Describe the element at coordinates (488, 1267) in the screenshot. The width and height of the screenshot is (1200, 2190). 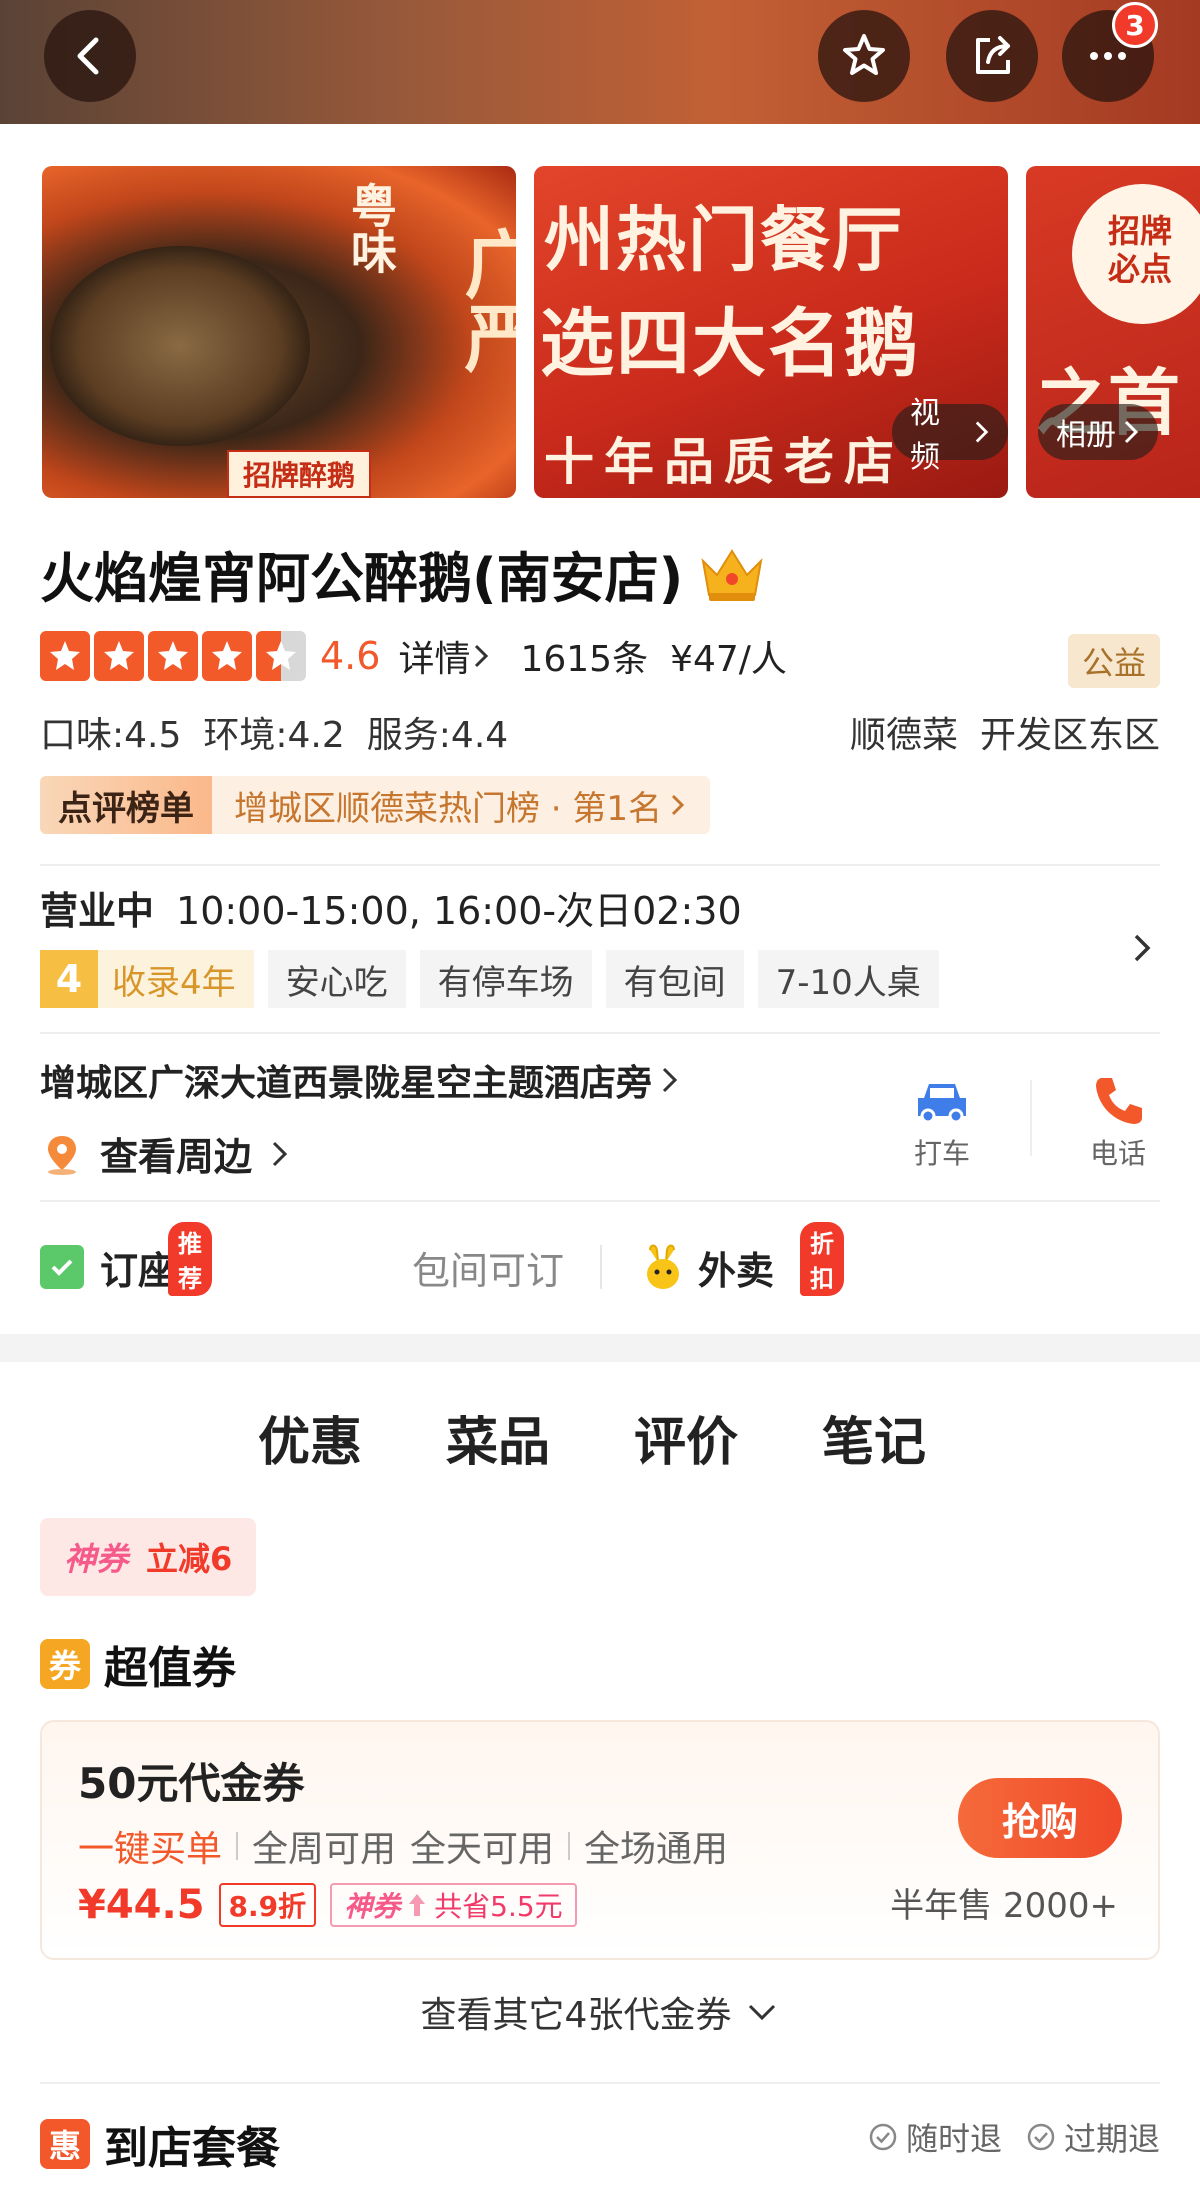
I see `private-room-hint: 包间可订` at that location.